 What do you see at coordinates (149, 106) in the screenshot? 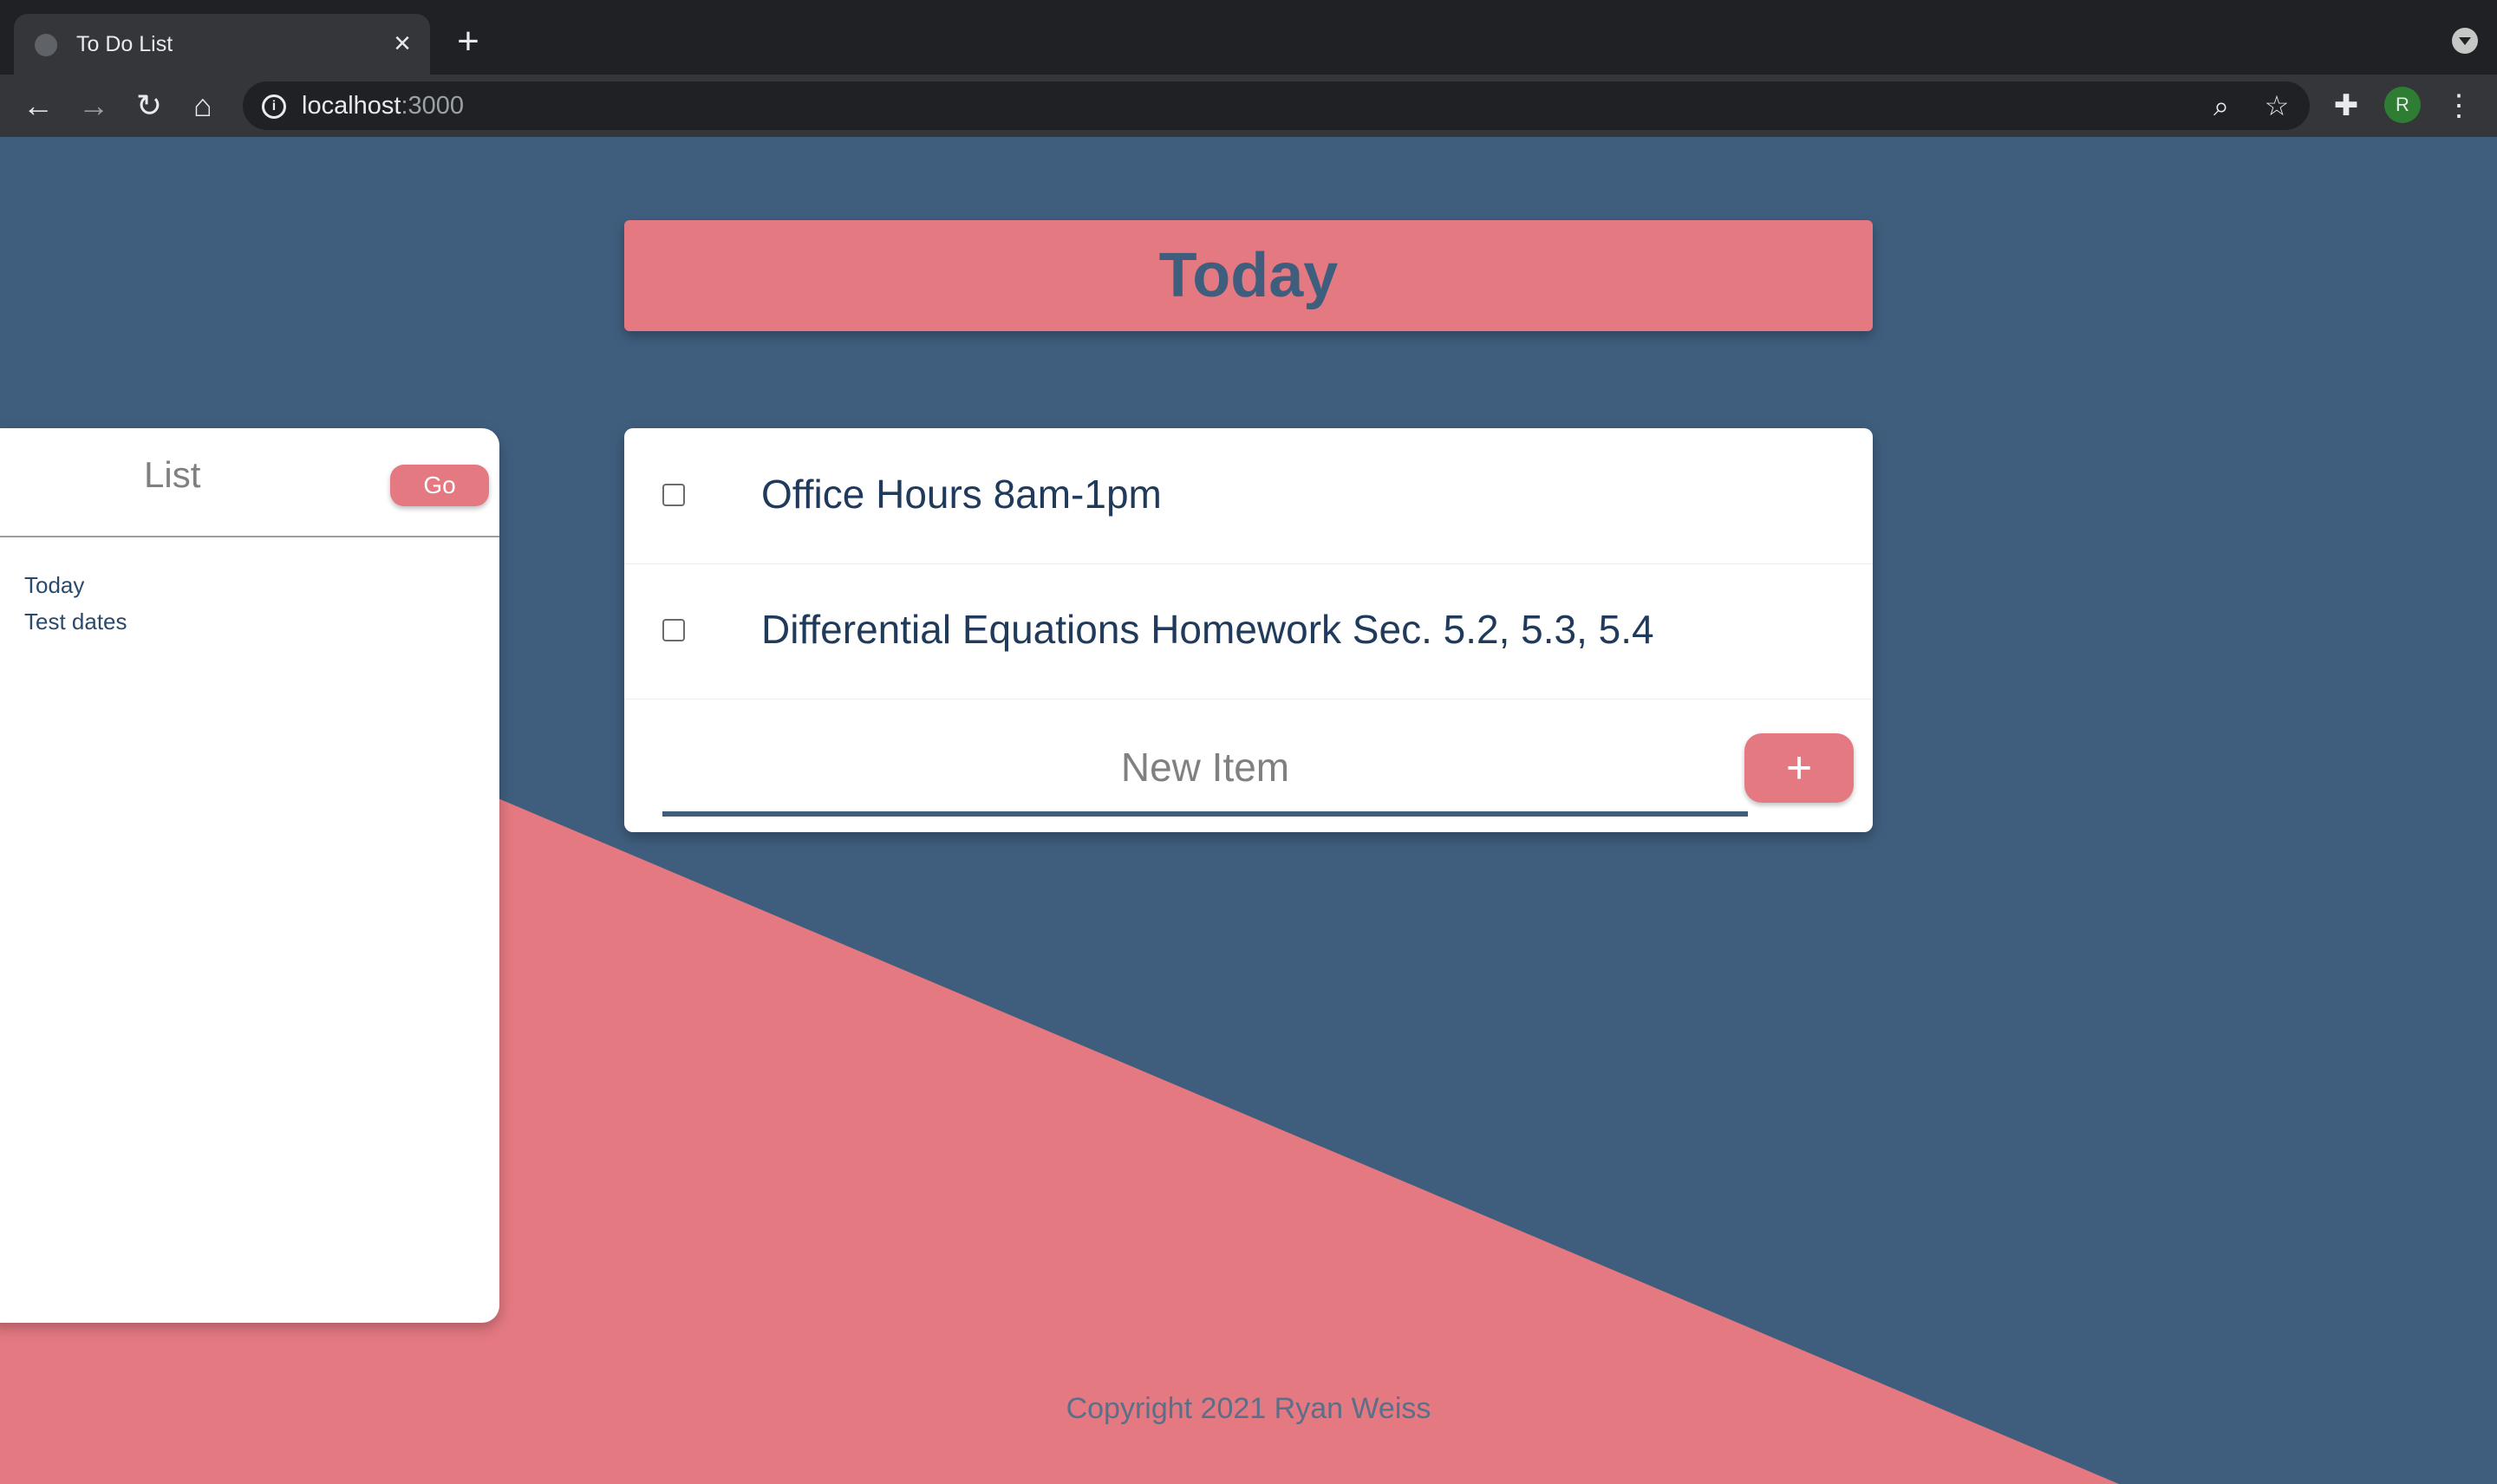
I see `reload-icon: ↻` at bounding box center [149, 106].